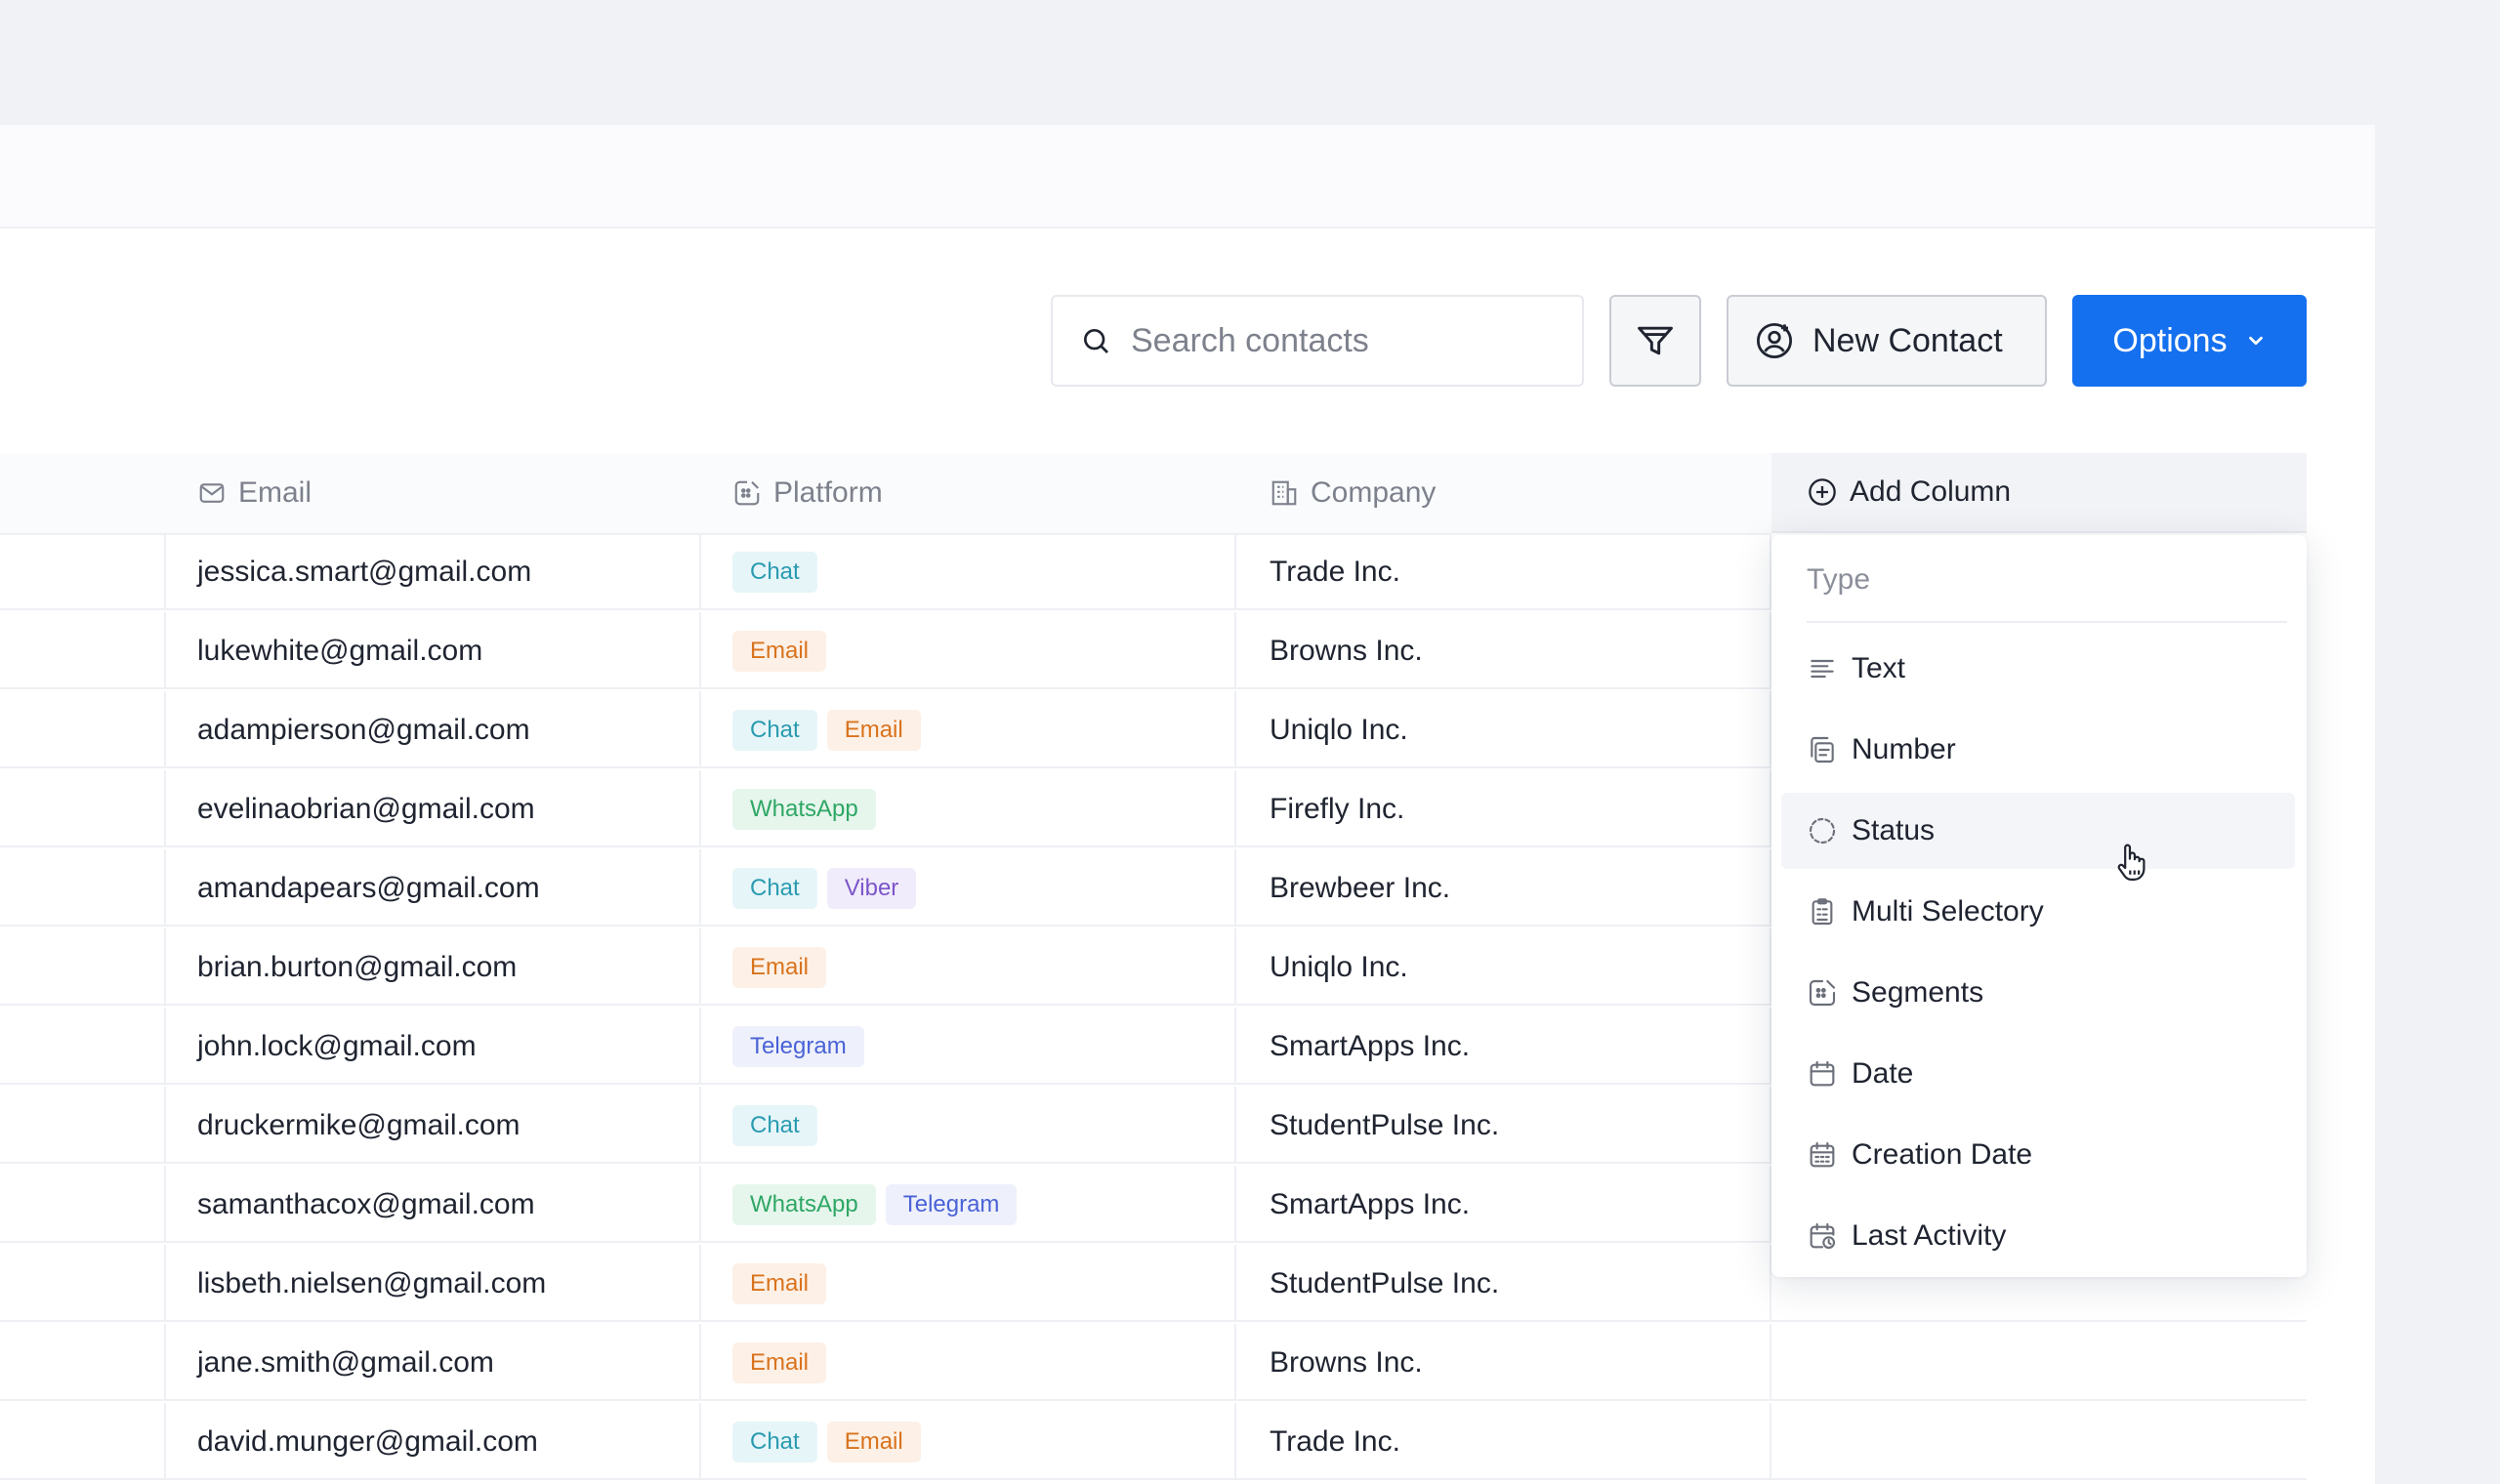 The height and width of the screenshot is (1484, 2500). What do you see at coordinates (1284, 493) in the screenshot?
I see `building-icon` at bounding box center [1284, 493].